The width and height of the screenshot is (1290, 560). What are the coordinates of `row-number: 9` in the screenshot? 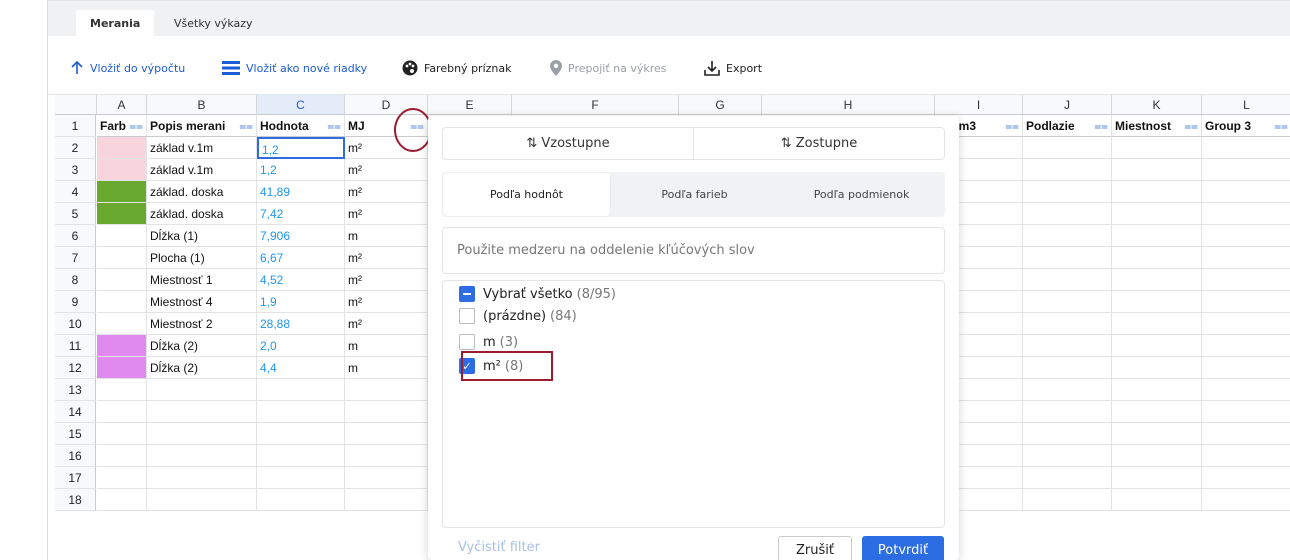 It's located at (75, 302).